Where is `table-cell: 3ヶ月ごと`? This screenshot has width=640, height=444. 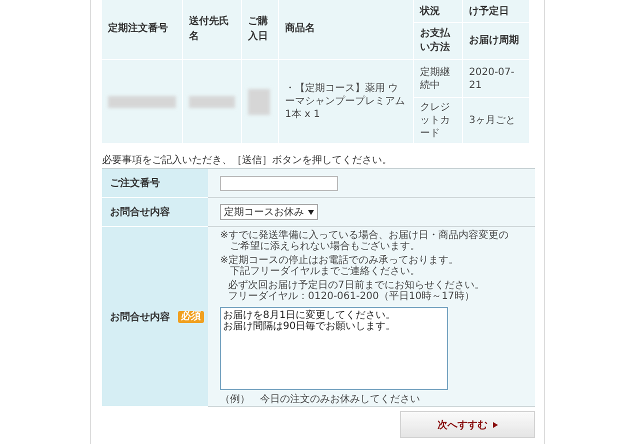 table-cell: 3ヶ月ごと is located at coordinates (496, 120).